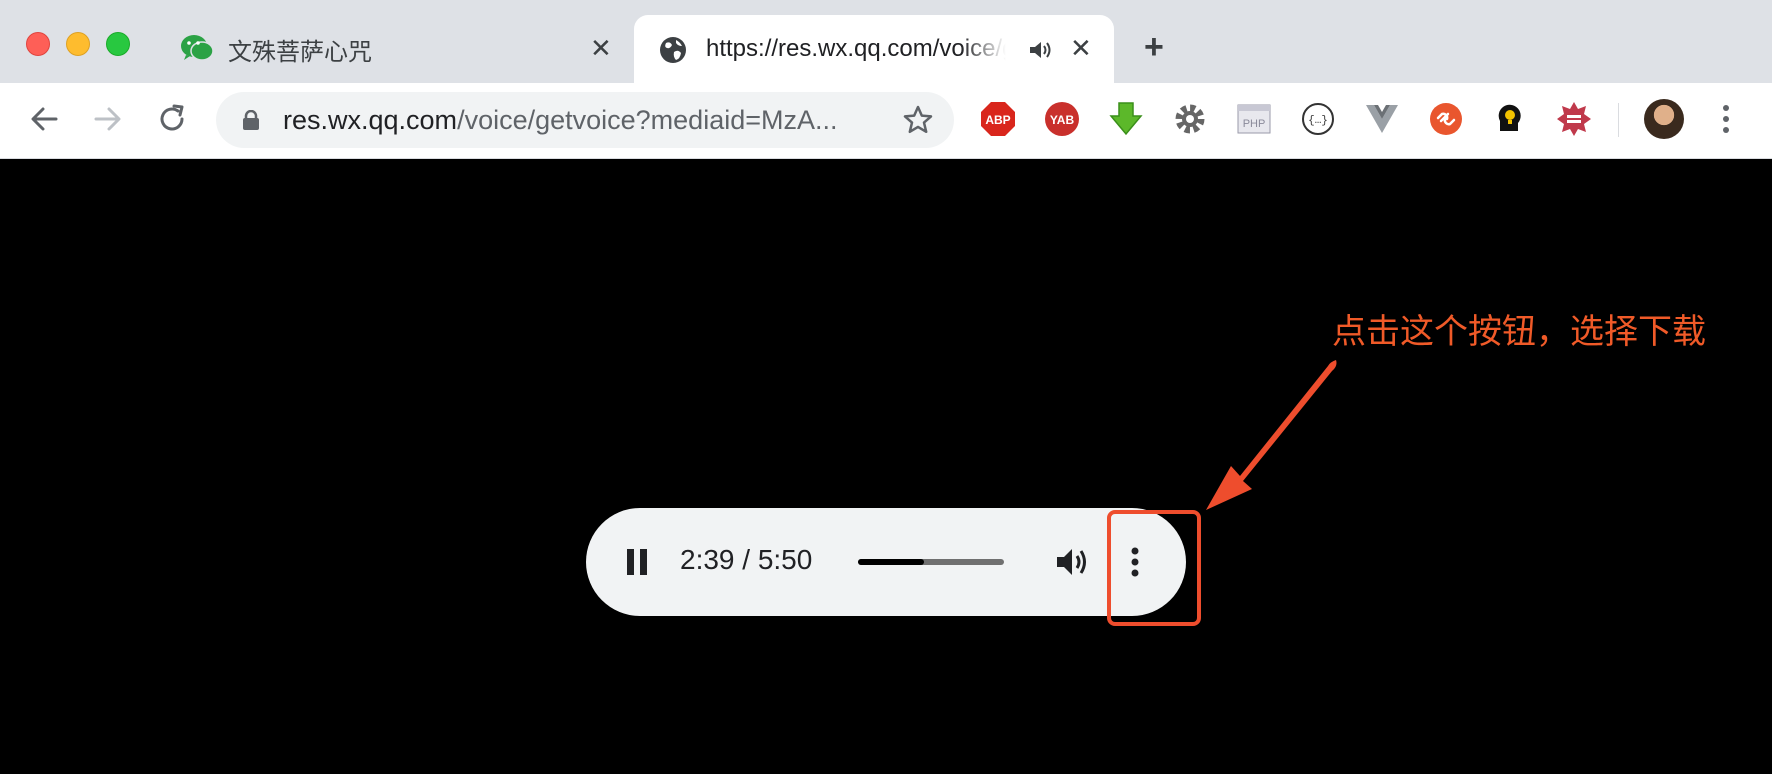  Describe the element at coordinates (118, 44) in the screenshot. I see `fullscreen-window-button` at that location.